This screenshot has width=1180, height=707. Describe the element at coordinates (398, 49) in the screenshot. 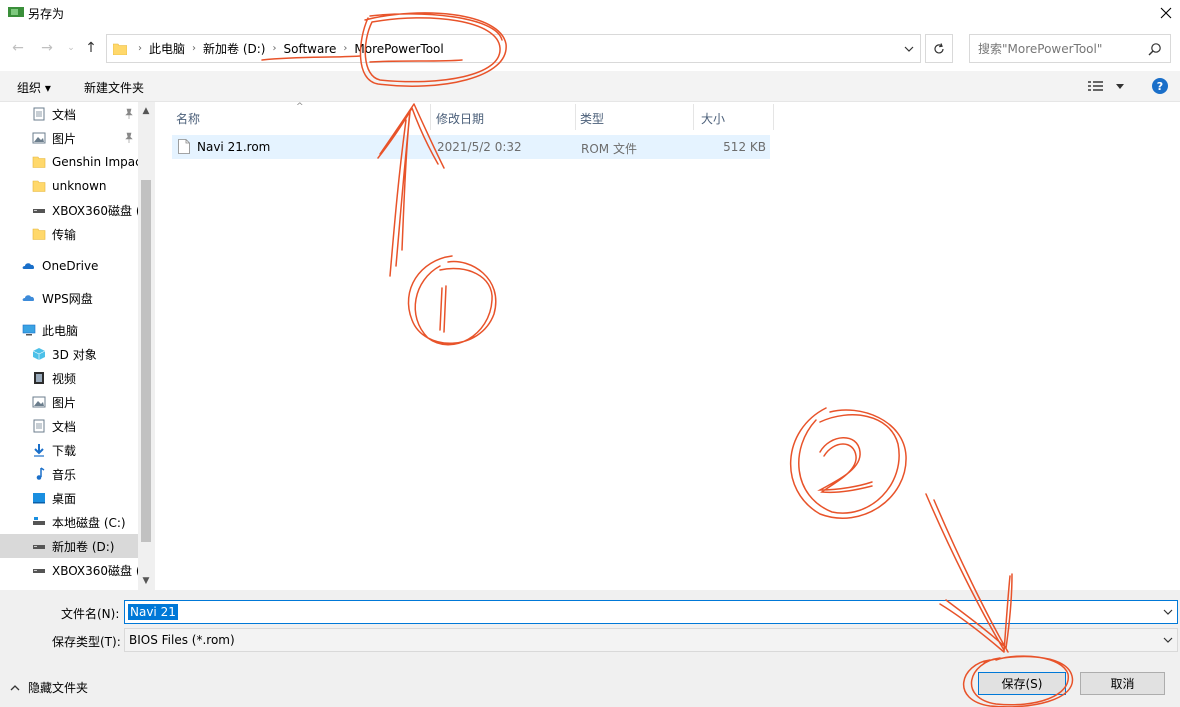

I see `breadcrumb-morepowertool: MorePowerTool` at that location.